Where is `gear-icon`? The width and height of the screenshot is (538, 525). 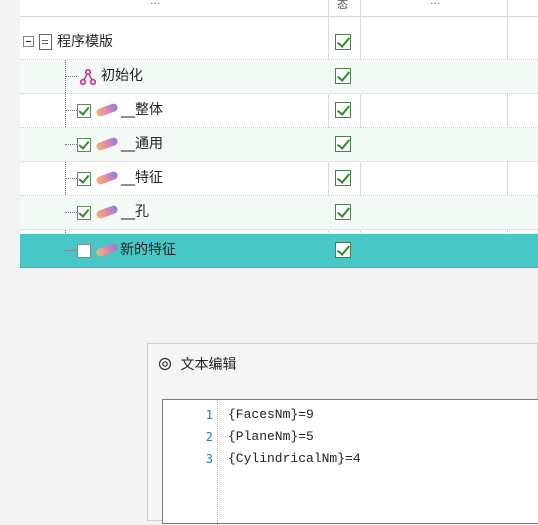
gear-icon is located at coordinates (165, 364).